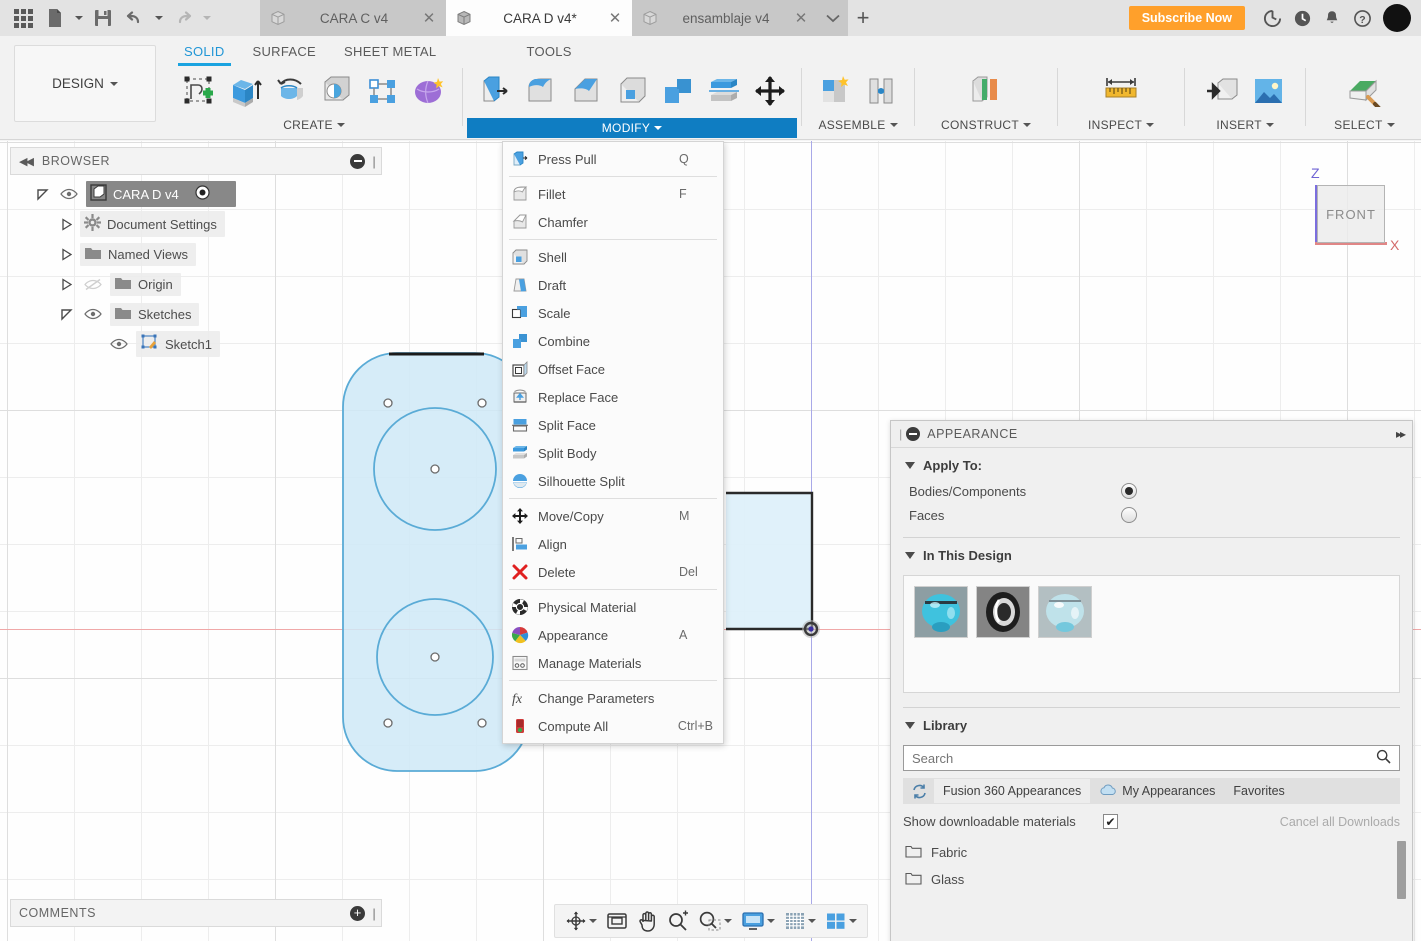  What do you see at coordinates (55, 18) in the screenshot?
I see `new-document-icon` at bounding box center [55, 18].